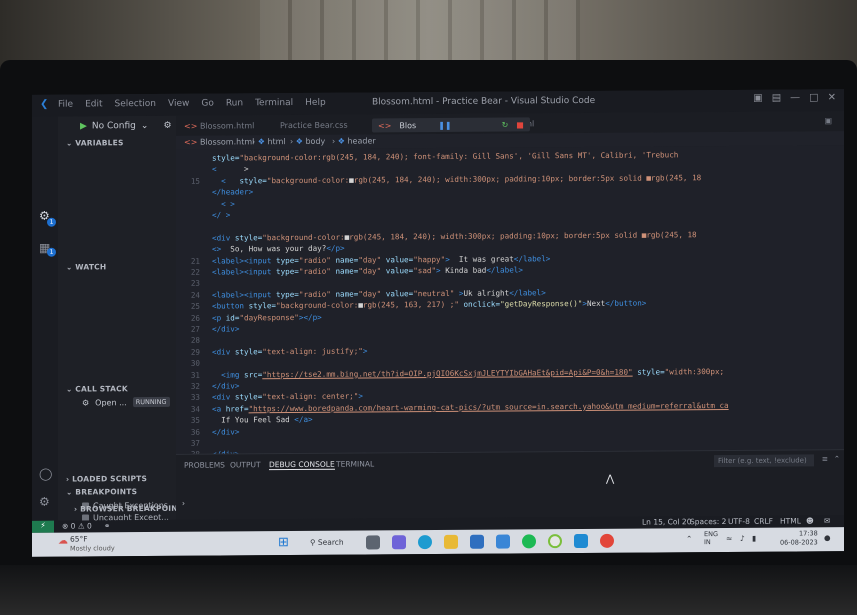 The image size is (857, 615). I want to click on minimize-button: —, so click(795, 97).